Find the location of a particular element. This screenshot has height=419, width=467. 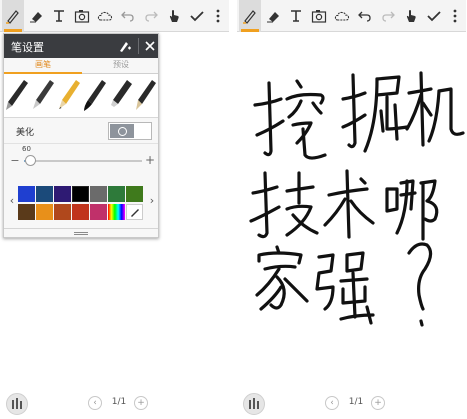

pen-type-brush is located at coordinates (95, 96).